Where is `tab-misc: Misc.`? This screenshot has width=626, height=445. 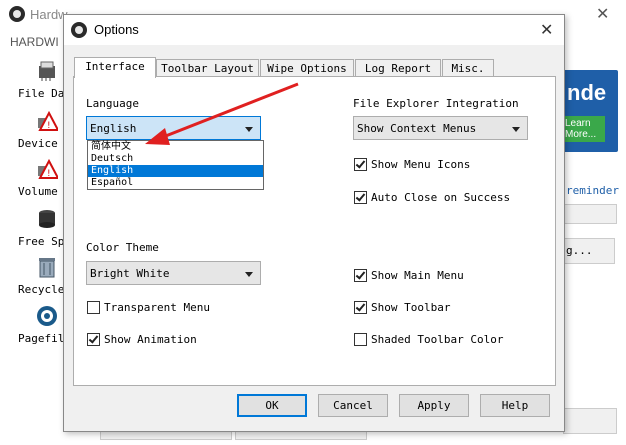 tab-misc: Misc. is located at coordinates (468, 68).